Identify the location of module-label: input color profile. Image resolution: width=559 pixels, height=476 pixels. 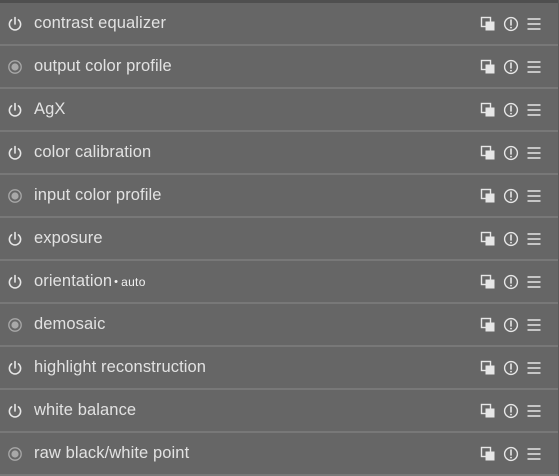
(98, 195).